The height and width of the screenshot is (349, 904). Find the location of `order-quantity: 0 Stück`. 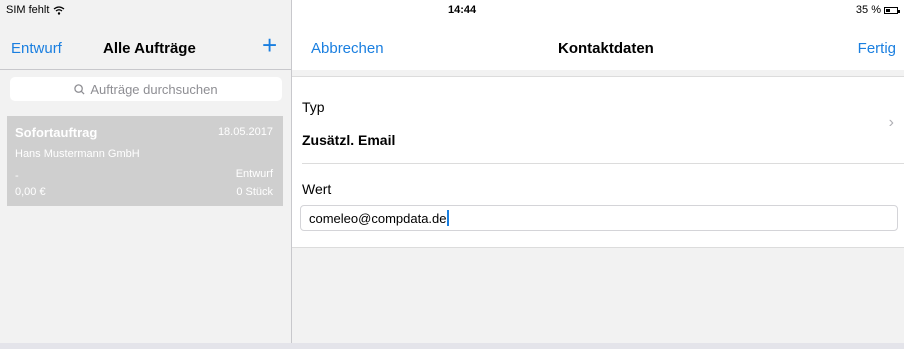

order-quantity: 0 Stück is located at coordinates (254, 192).